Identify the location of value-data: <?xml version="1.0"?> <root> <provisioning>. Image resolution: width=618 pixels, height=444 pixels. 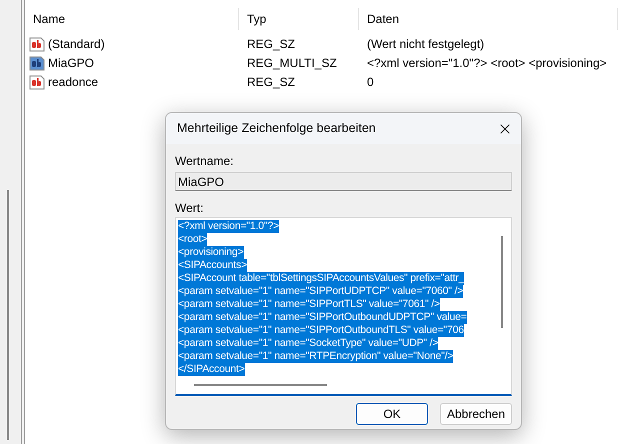
(487, 63).